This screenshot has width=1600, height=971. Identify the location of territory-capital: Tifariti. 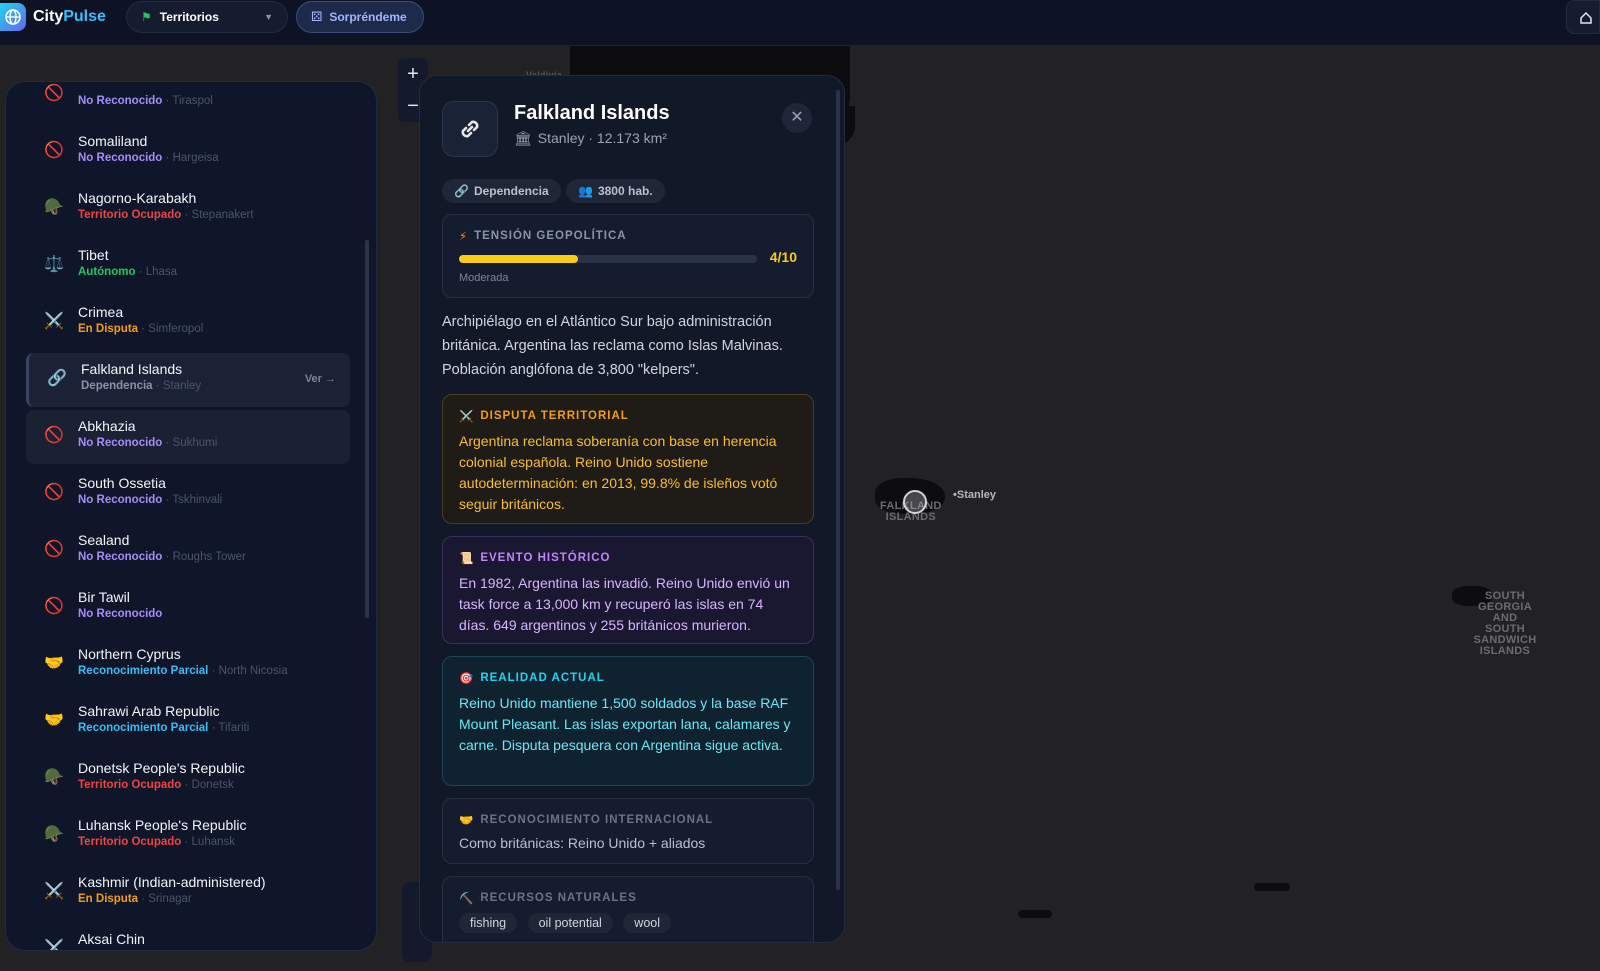
(234, 728).